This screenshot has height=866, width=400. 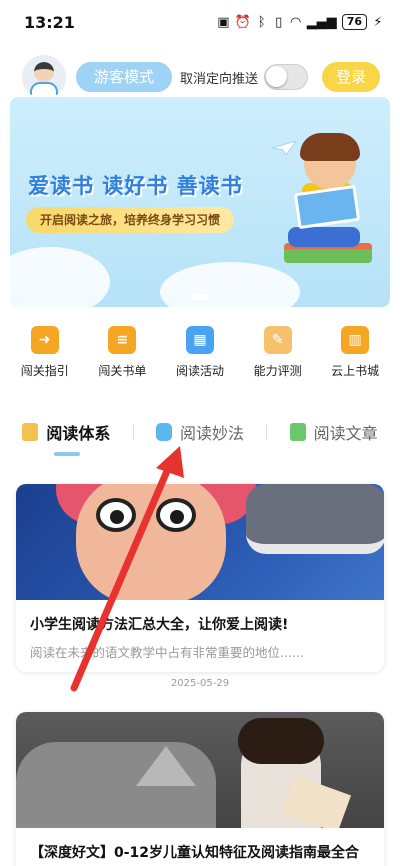 I want to click on kid-hair, so click(x=330, y=147).